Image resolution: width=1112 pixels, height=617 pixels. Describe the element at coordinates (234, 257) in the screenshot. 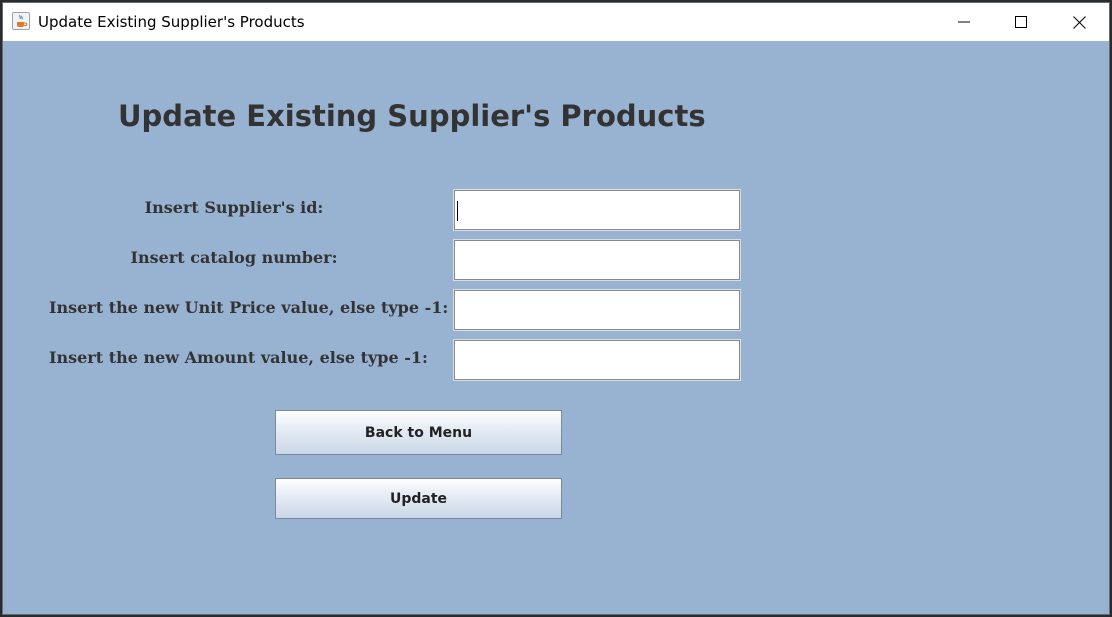

I see `catalog-number-label: Insert catalog number:` at that location.